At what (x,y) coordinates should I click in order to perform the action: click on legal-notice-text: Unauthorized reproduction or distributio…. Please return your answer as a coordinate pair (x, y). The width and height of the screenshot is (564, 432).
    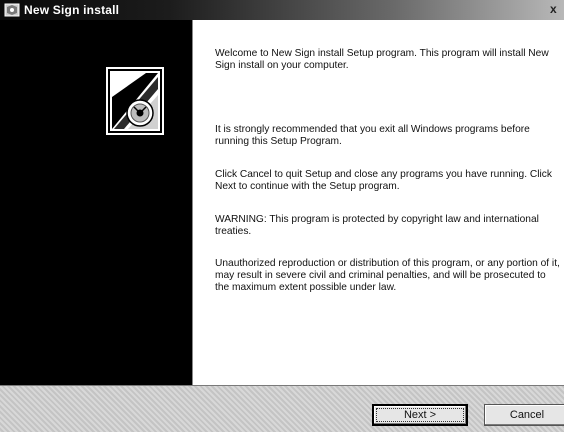
    Looking at the image, I should click on (387, 275).